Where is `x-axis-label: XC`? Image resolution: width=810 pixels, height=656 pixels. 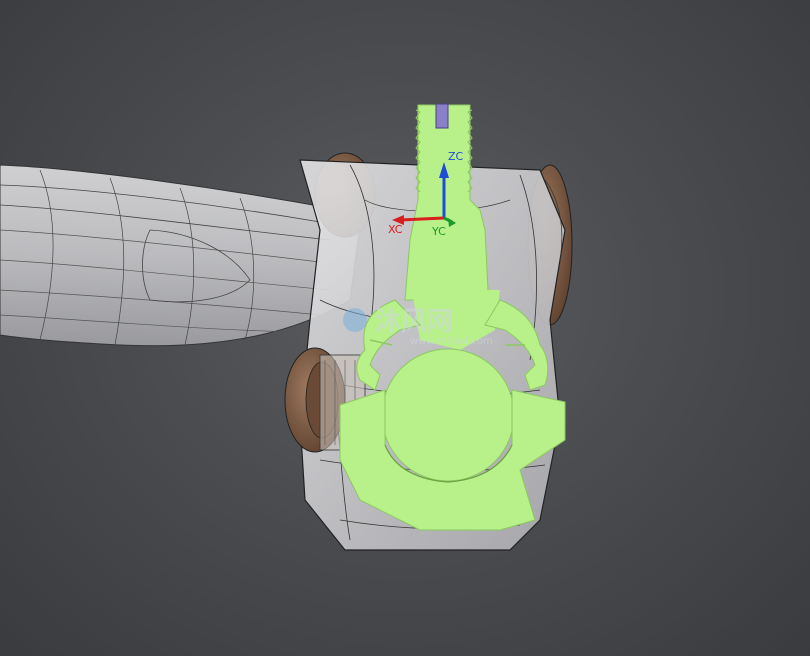 x-axis-label: XC is located at coordinates (395, 229).